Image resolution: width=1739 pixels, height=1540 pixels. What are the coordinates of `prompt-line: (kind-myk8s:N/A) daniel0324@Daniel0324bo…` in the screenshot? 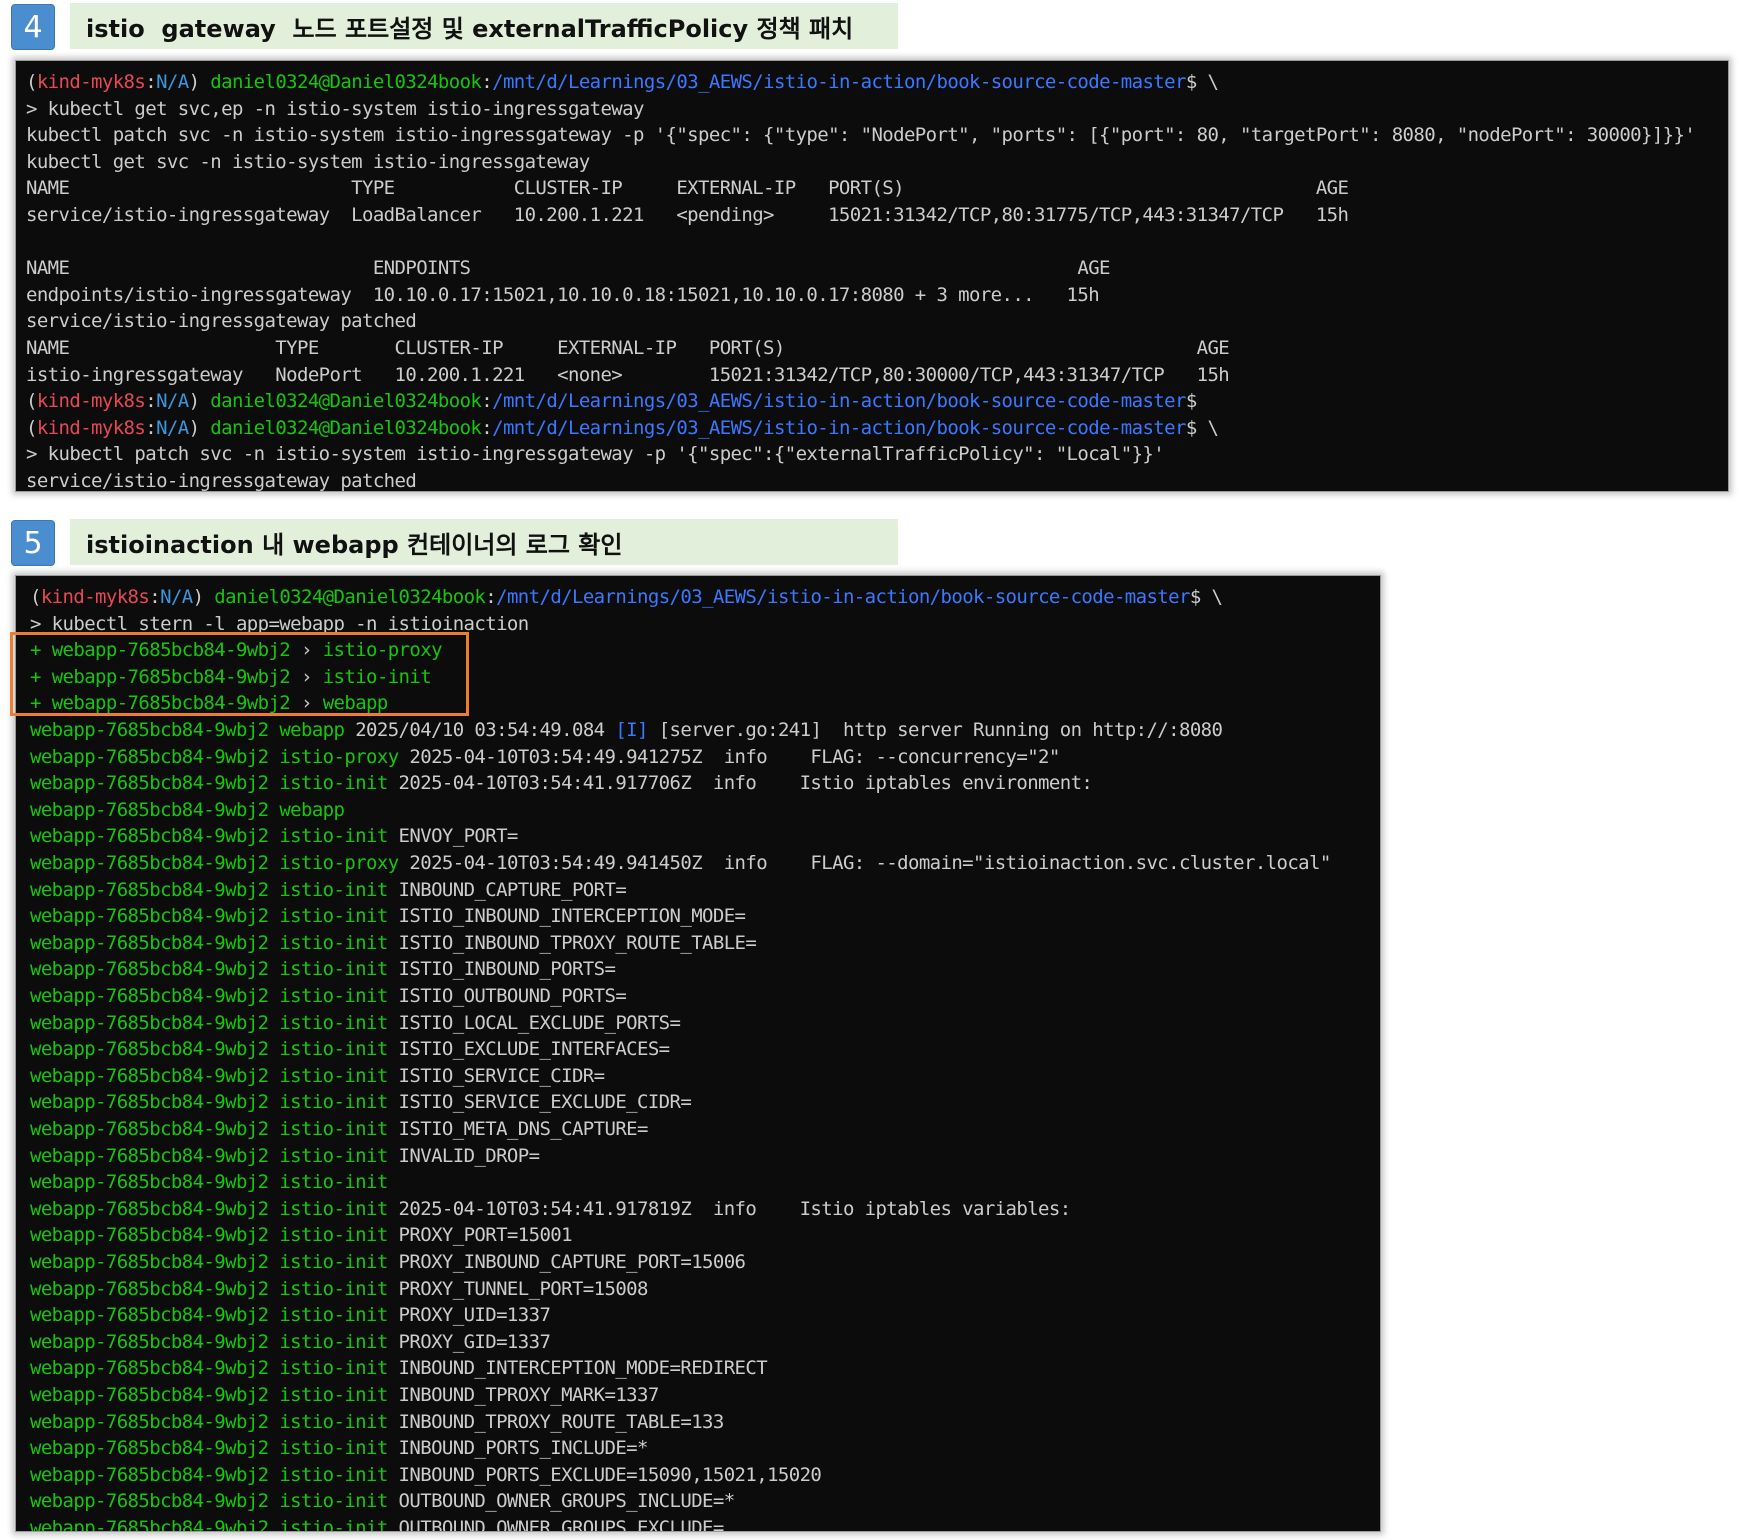 It's located at (622, 82).